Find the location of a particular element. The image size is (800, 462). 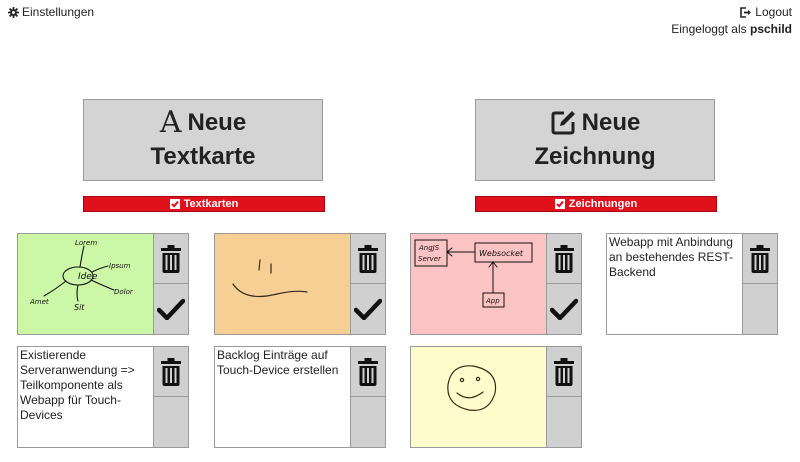

card-drawing-area: Idee Lorem Ipsum Dolor Sit Amet is located at coordinates (85, 284).